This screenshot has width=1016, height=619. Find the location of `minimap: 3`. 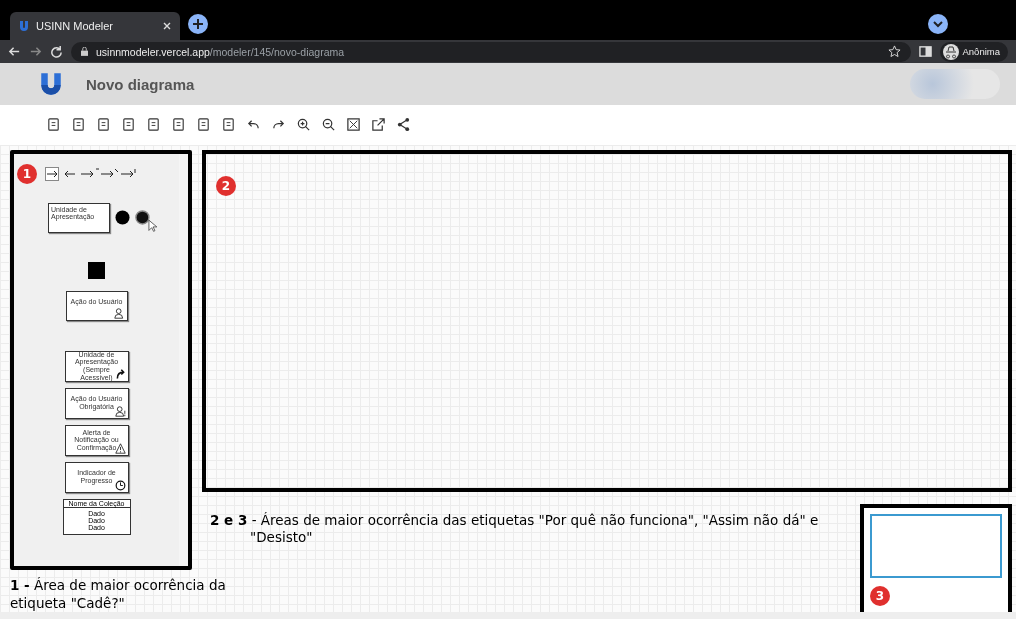

minimap: 3 is located at coordinates (936, 557).